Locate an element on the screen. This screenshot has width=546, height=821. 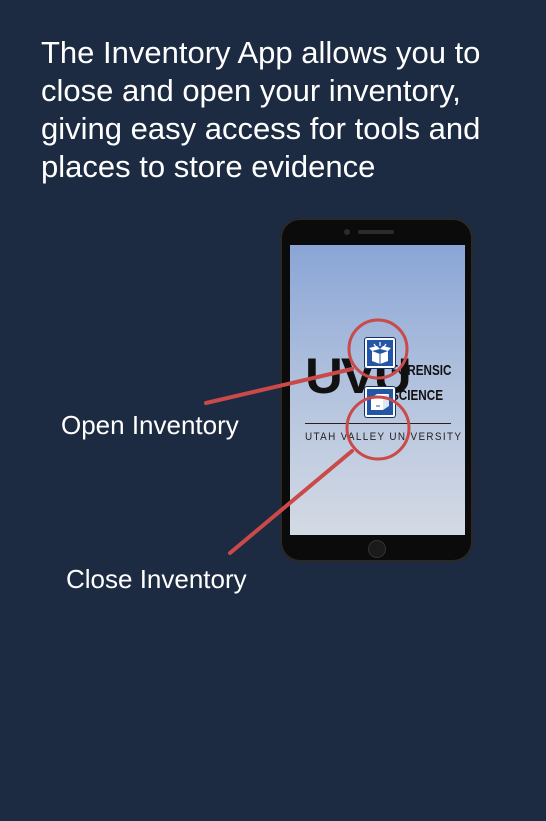
logo-university: UTAH VALLEY UNIVERSITY is located at coordinates (384, 437).